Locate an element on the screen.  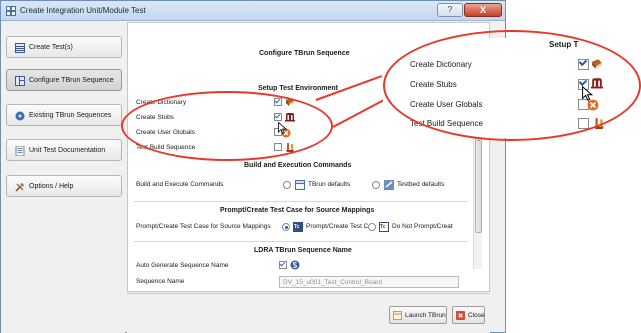
build-testbed-defaults-radio is located at coordinates (376, 185).